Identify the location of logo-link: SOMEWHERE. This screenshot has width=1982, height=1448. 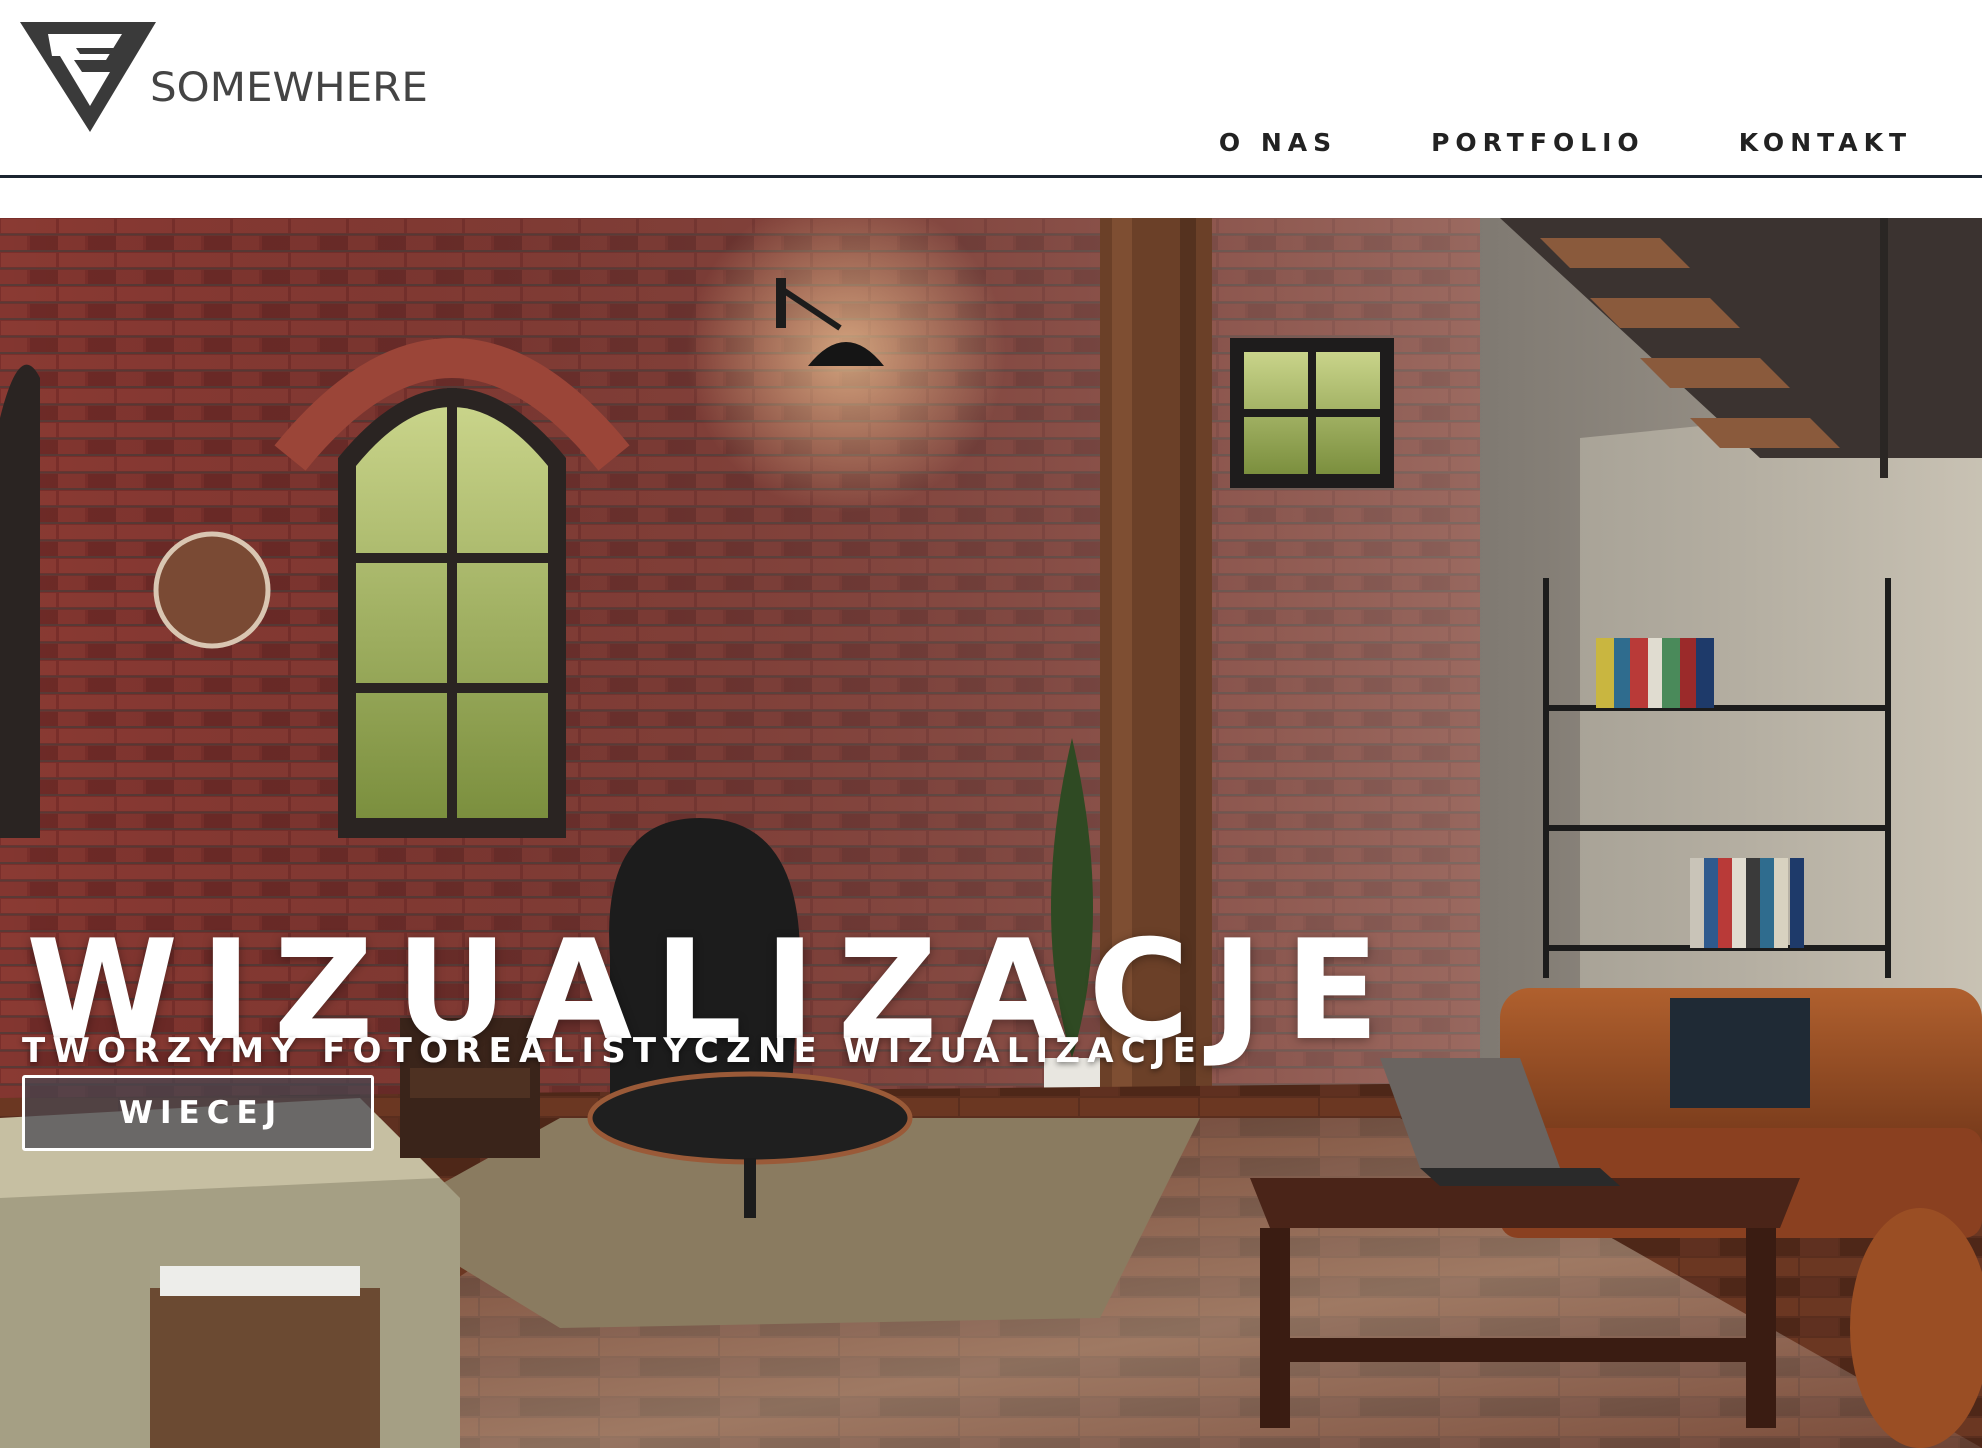
(238, 77).